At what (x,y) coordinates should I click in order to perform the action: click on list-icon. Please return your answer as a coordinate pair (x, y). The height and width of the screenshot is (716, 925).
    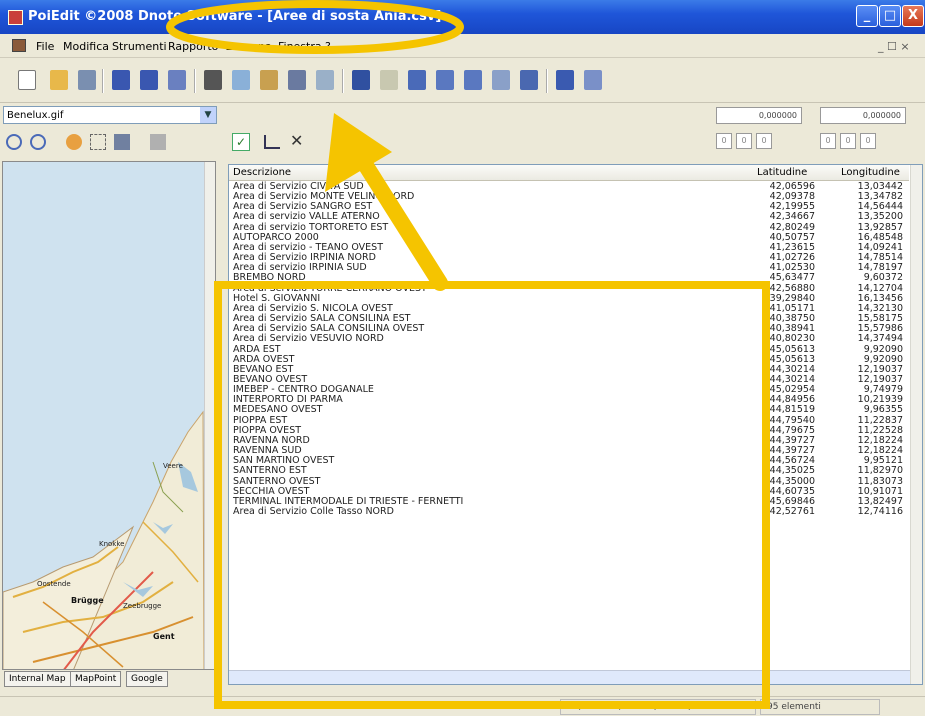
    Looking at the image, I should click on (445, 80).